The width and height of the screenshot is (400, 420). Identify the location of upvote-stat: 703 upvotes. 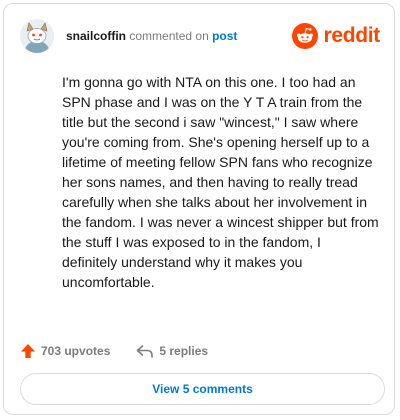
(65, 351).